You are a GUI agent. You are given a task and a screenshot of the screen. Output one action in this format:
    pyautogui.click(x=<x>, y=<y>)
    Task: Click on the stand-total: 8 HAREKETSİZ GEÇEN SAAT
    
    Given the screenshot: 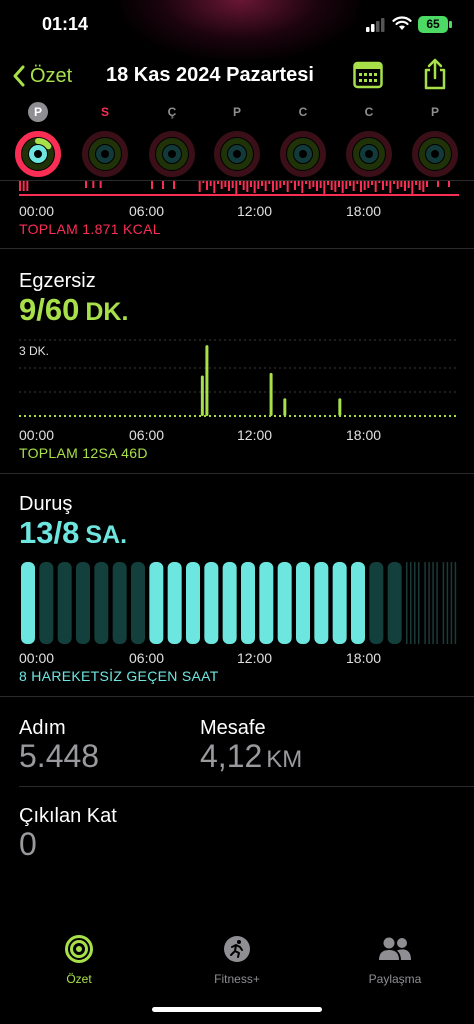 What is the action you would take?
    pyautogui.click(x=119, y=676)
    